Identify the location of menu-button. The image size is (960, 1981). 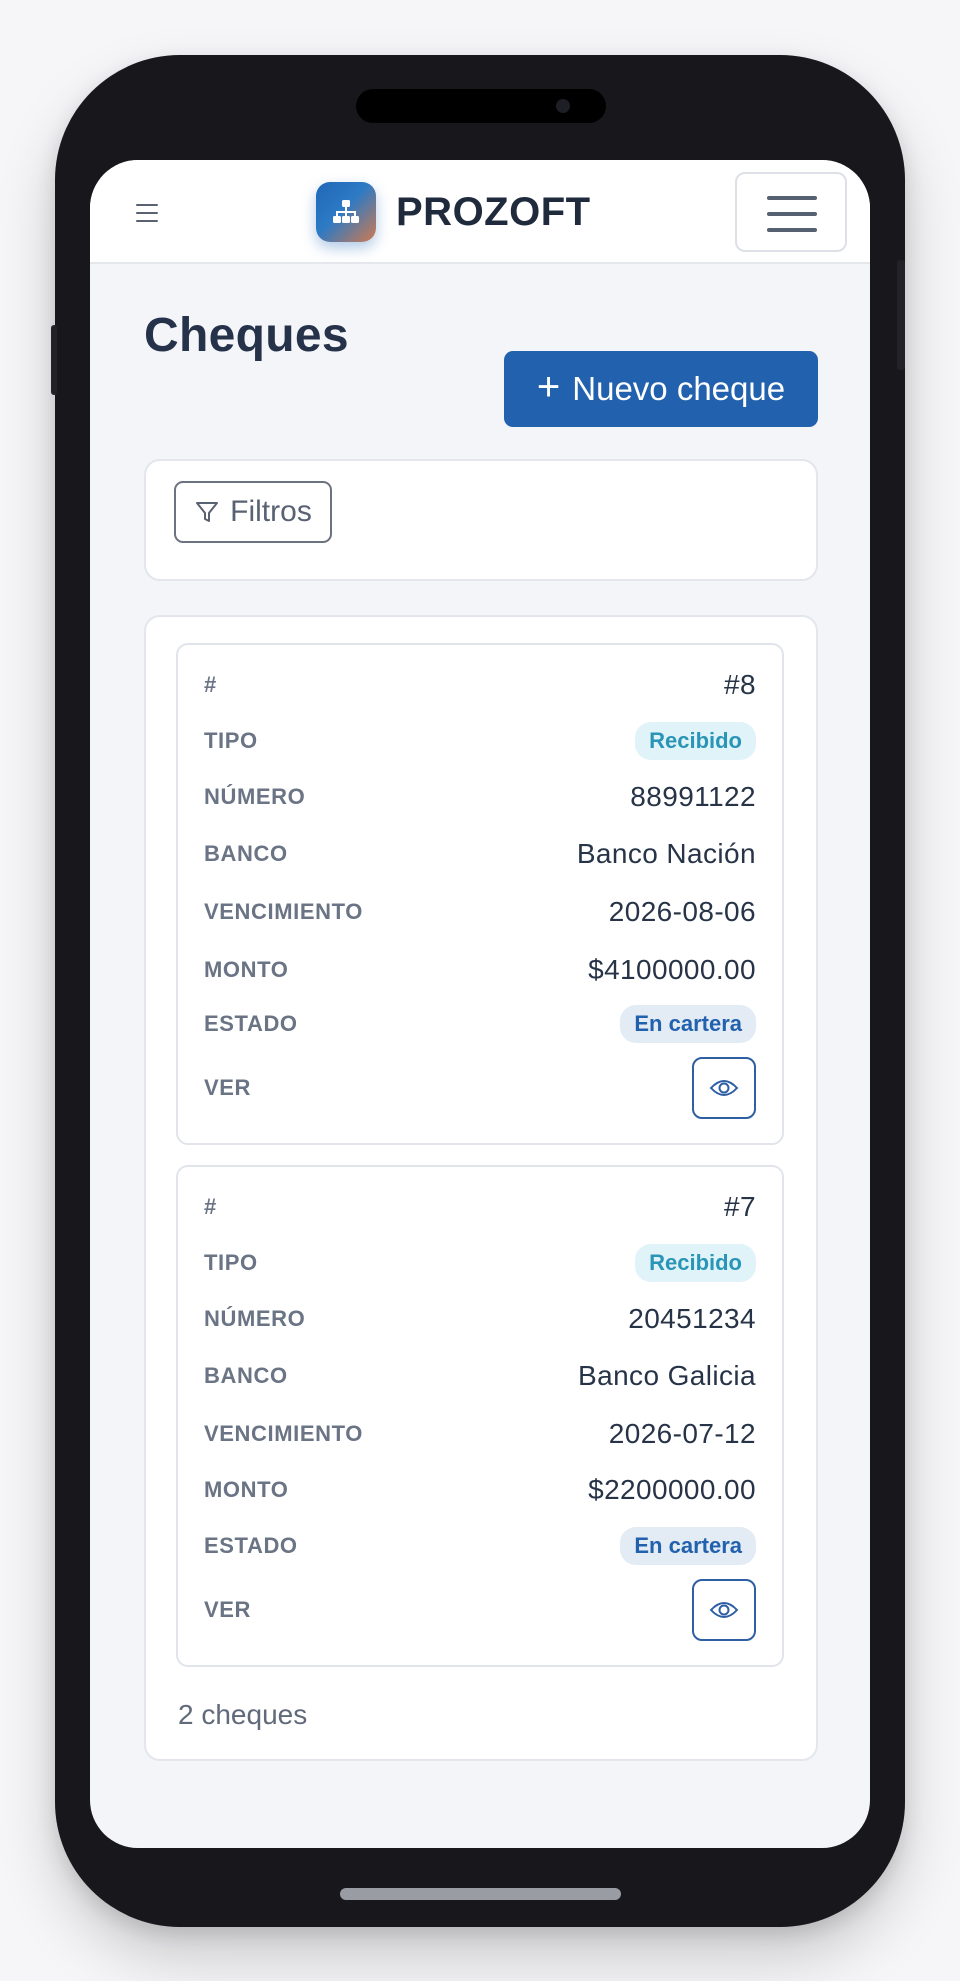
(791, 212).